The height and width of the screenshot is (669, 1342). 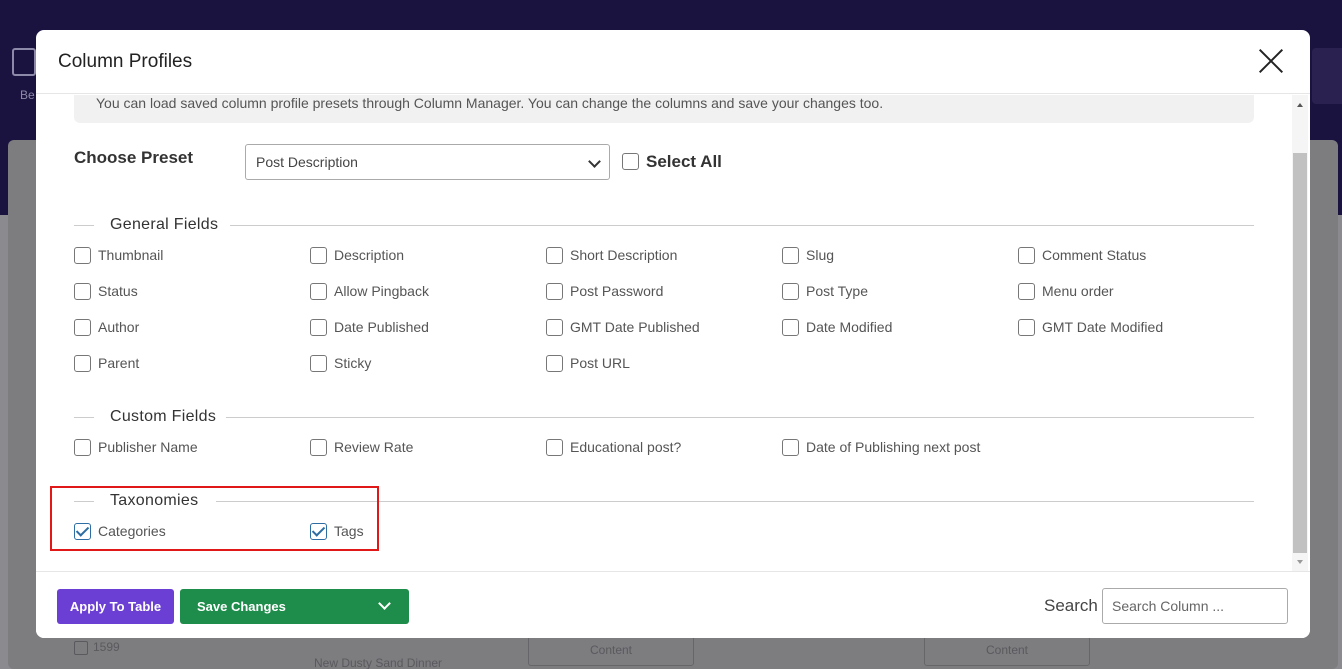 What do you see at coordinates (1300, 562) in the screenshot?
I see `scroll-down-icon` at bounding box center [1300, 562].